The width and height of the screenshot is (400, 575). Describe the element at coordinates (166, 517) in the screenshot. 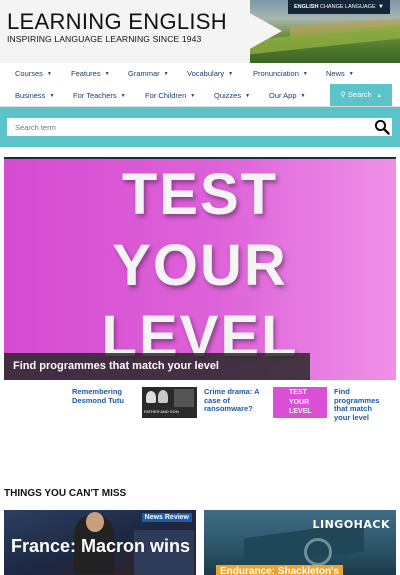

I see `news-review-badge: News Review` at that location.